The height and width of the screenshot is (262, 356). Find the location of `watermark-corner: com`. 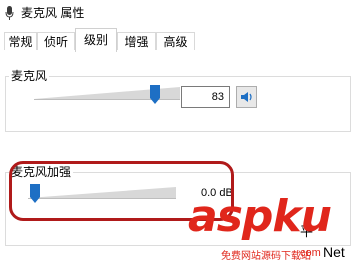

watermark-corner: com is located at coordinates (310, 253).